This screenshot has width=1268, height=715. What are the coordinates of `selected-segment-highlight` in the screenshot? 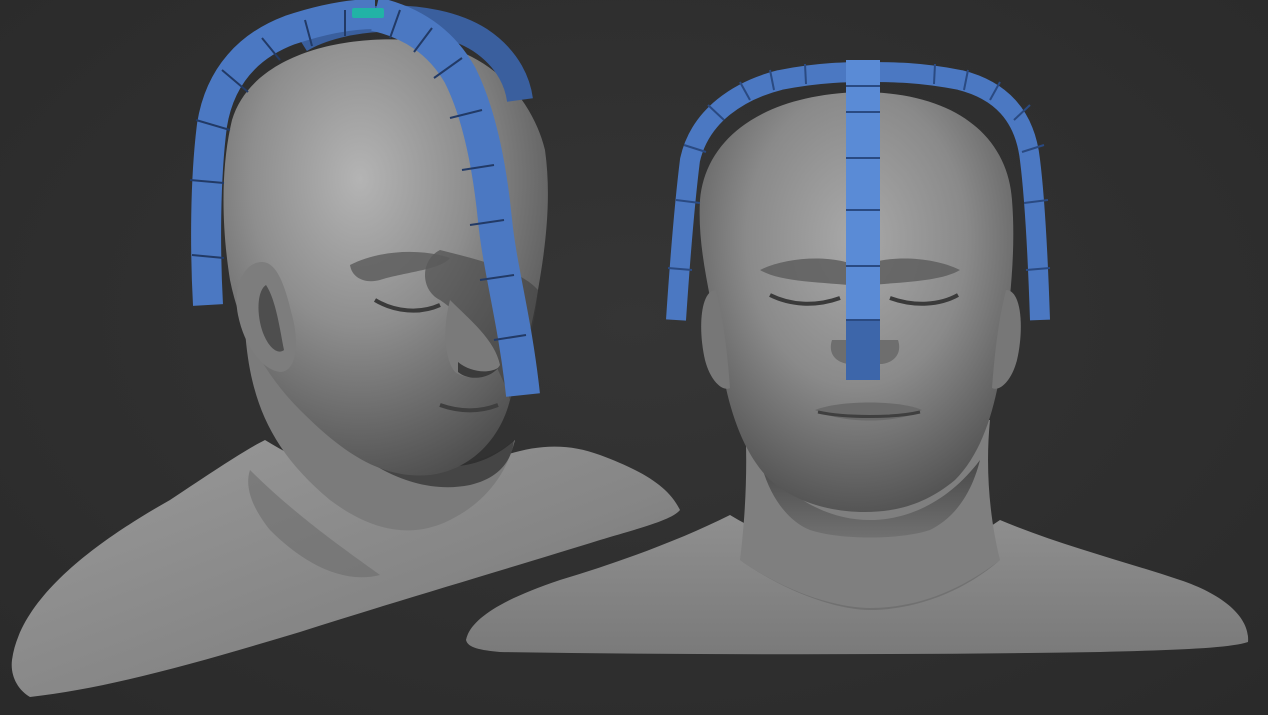 It's located at (368, 13).